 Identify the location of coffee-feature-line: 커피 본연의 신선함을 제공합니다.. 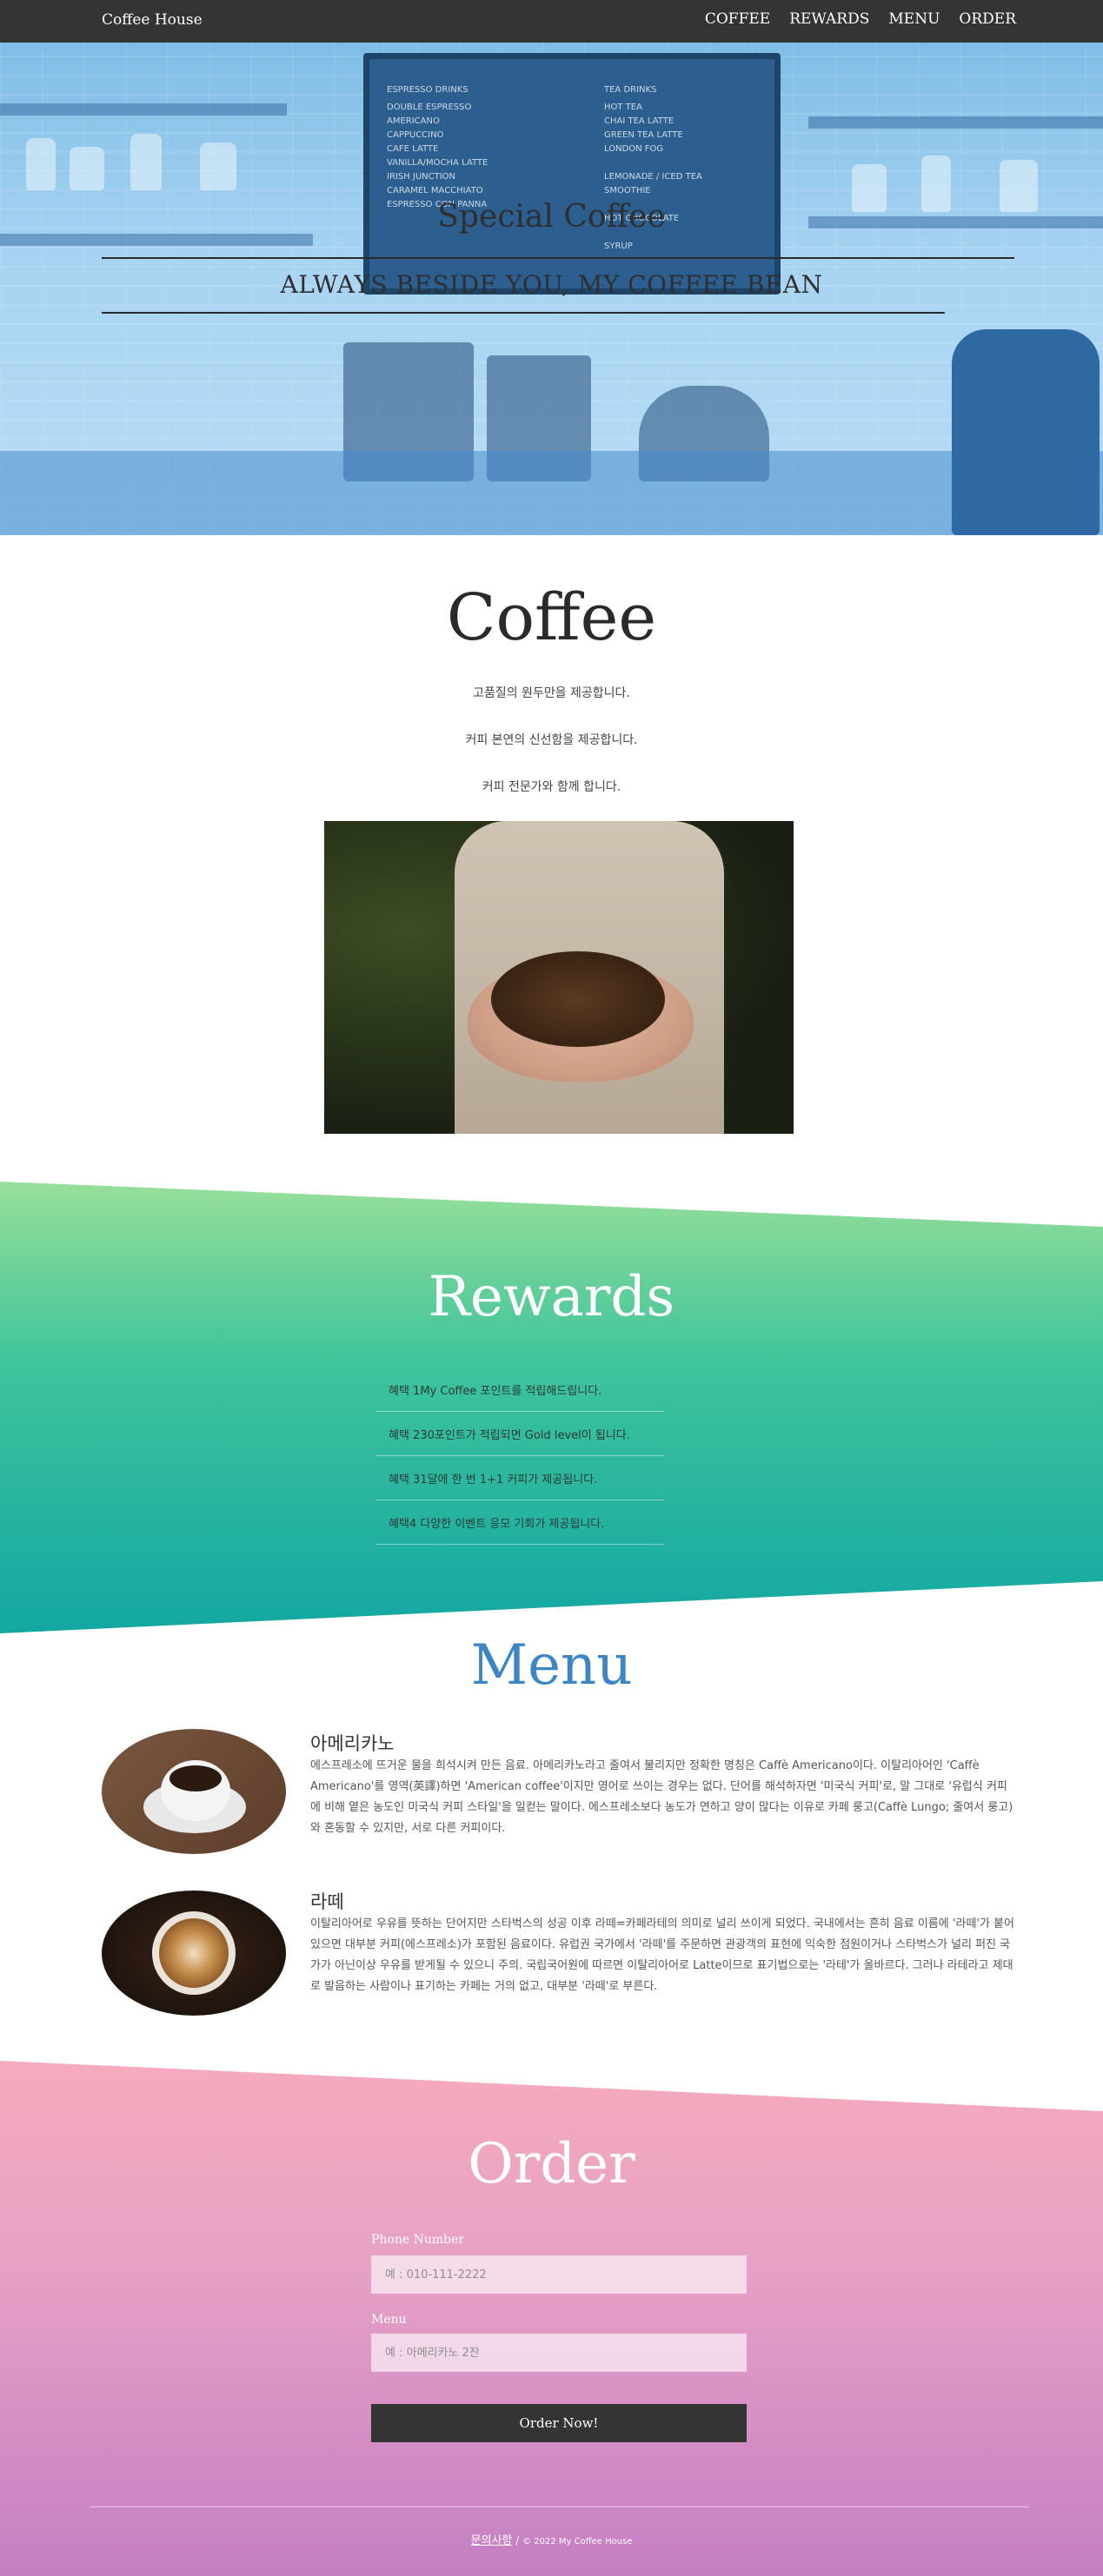
(551, 740).